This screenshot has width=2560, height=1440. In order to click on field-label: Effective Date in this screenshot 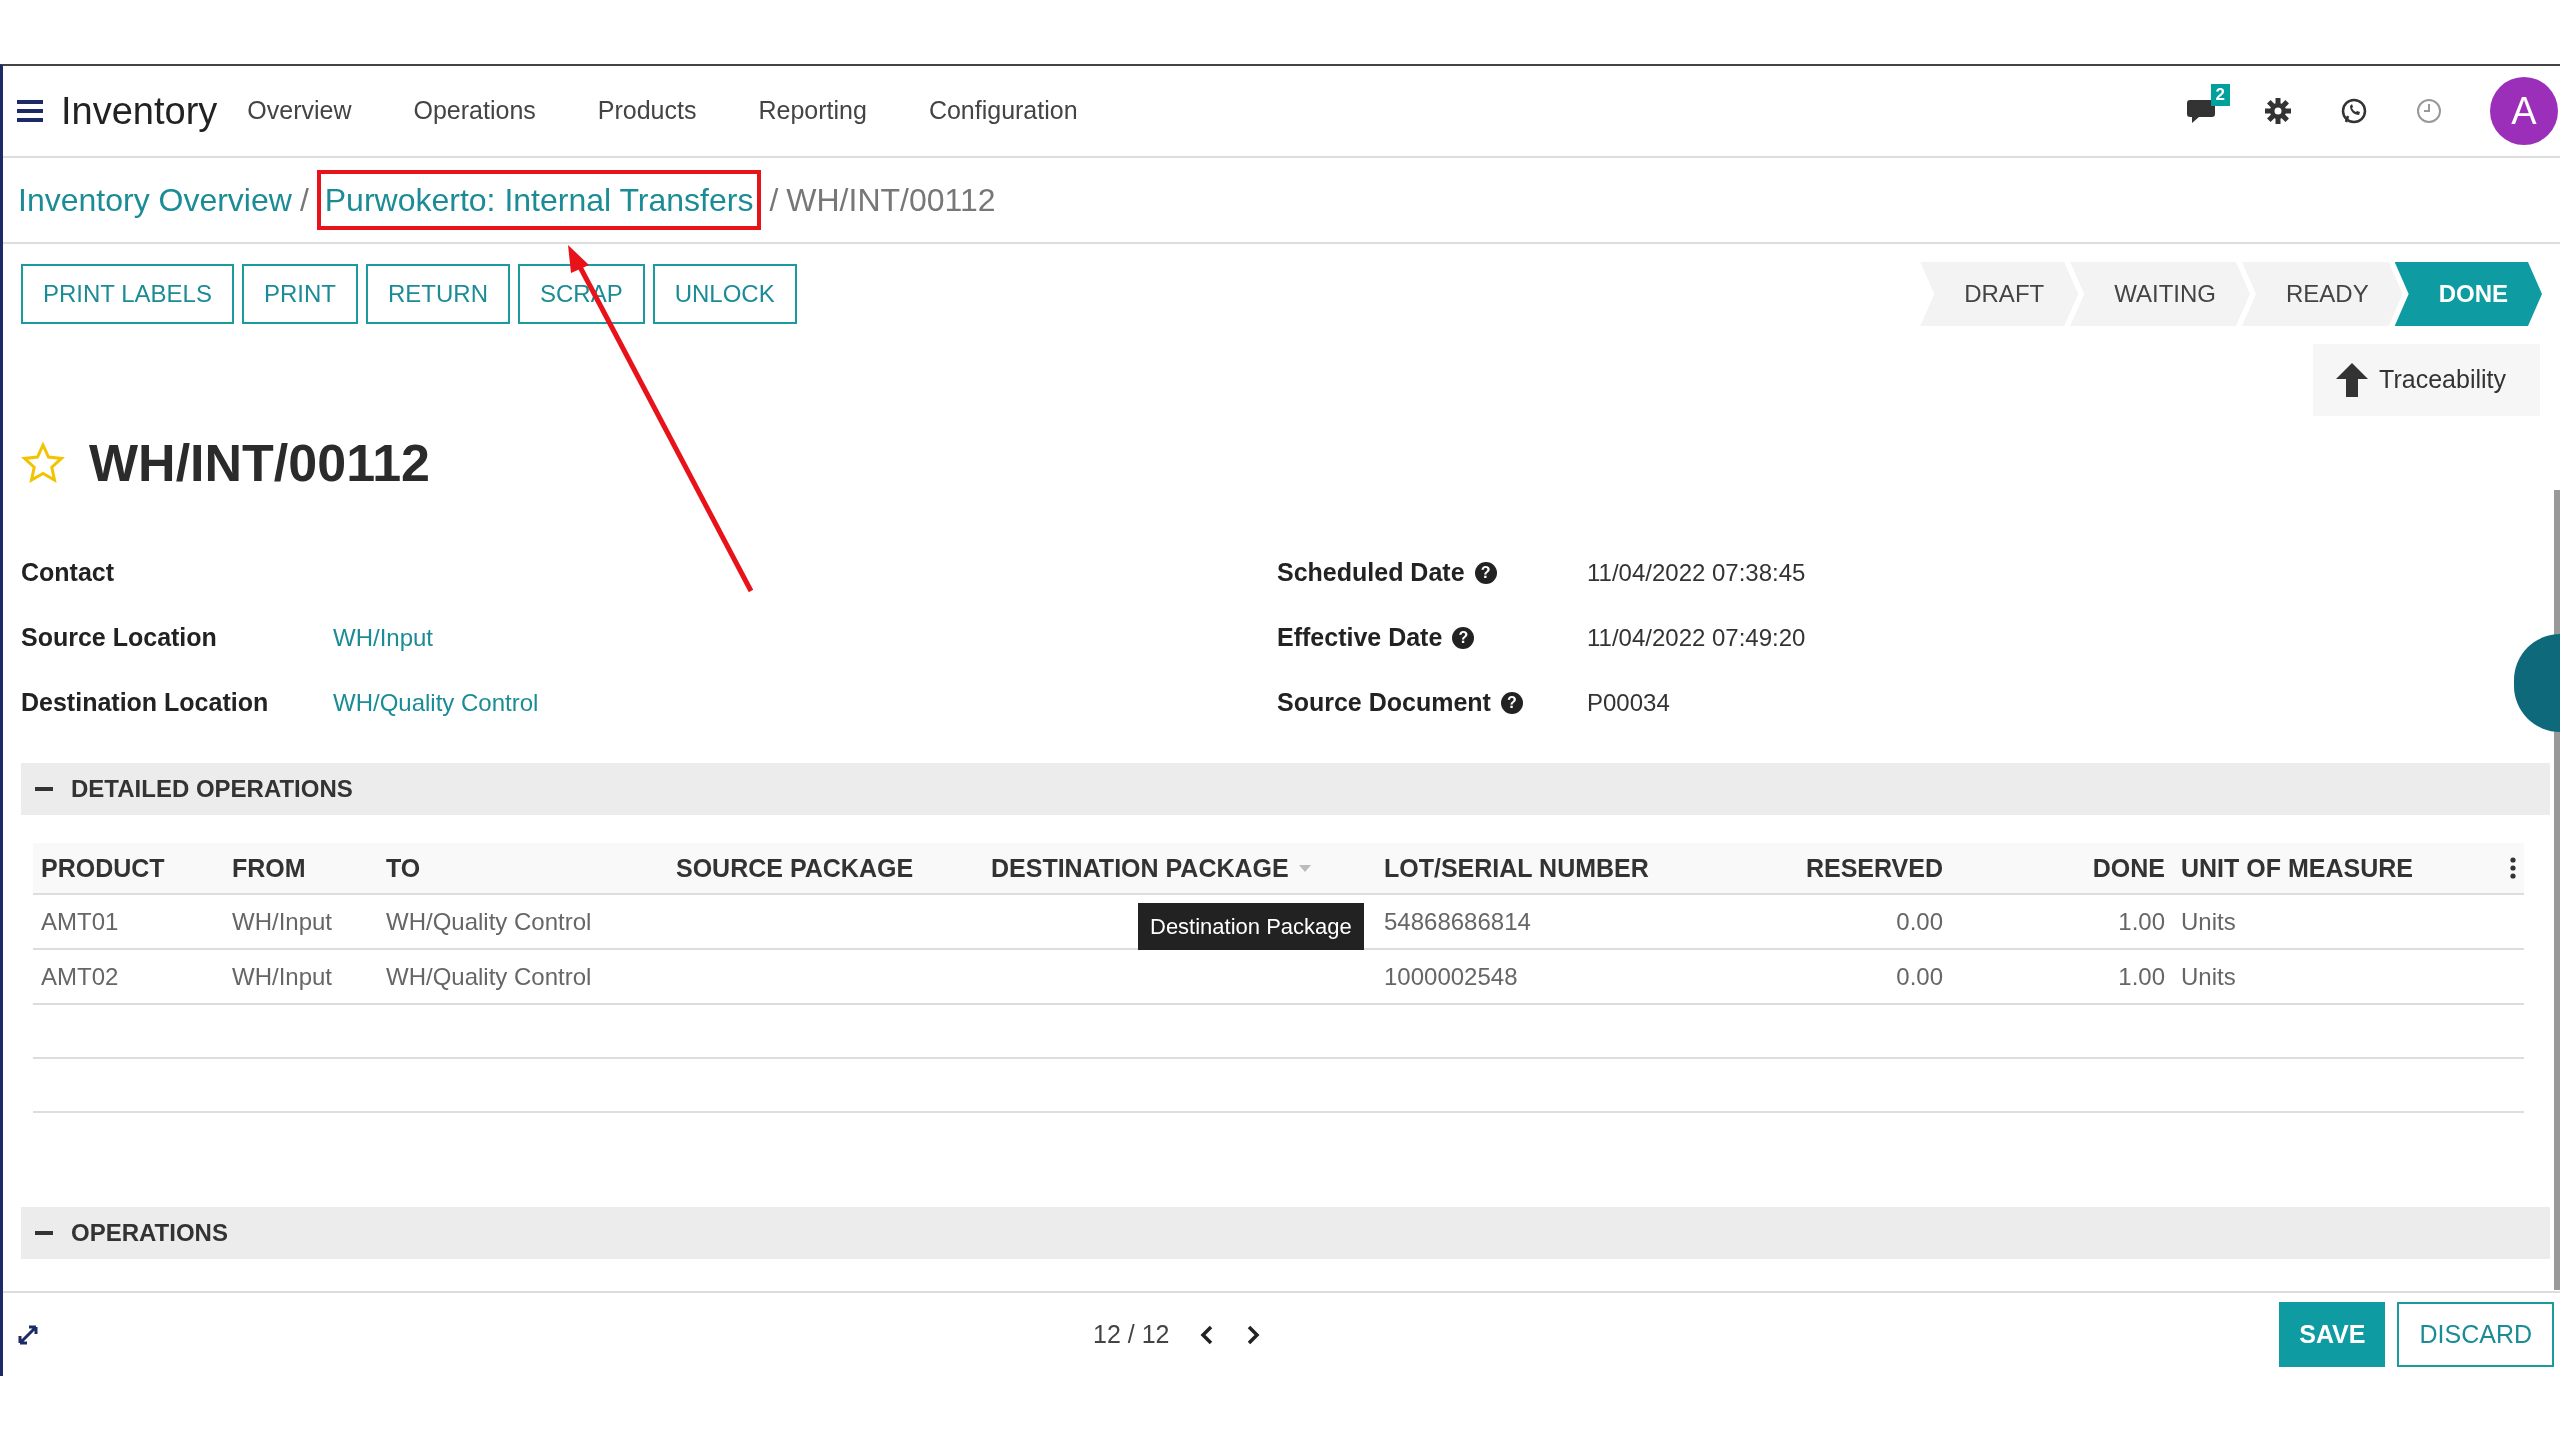, I will do `click(1360, 638)`.